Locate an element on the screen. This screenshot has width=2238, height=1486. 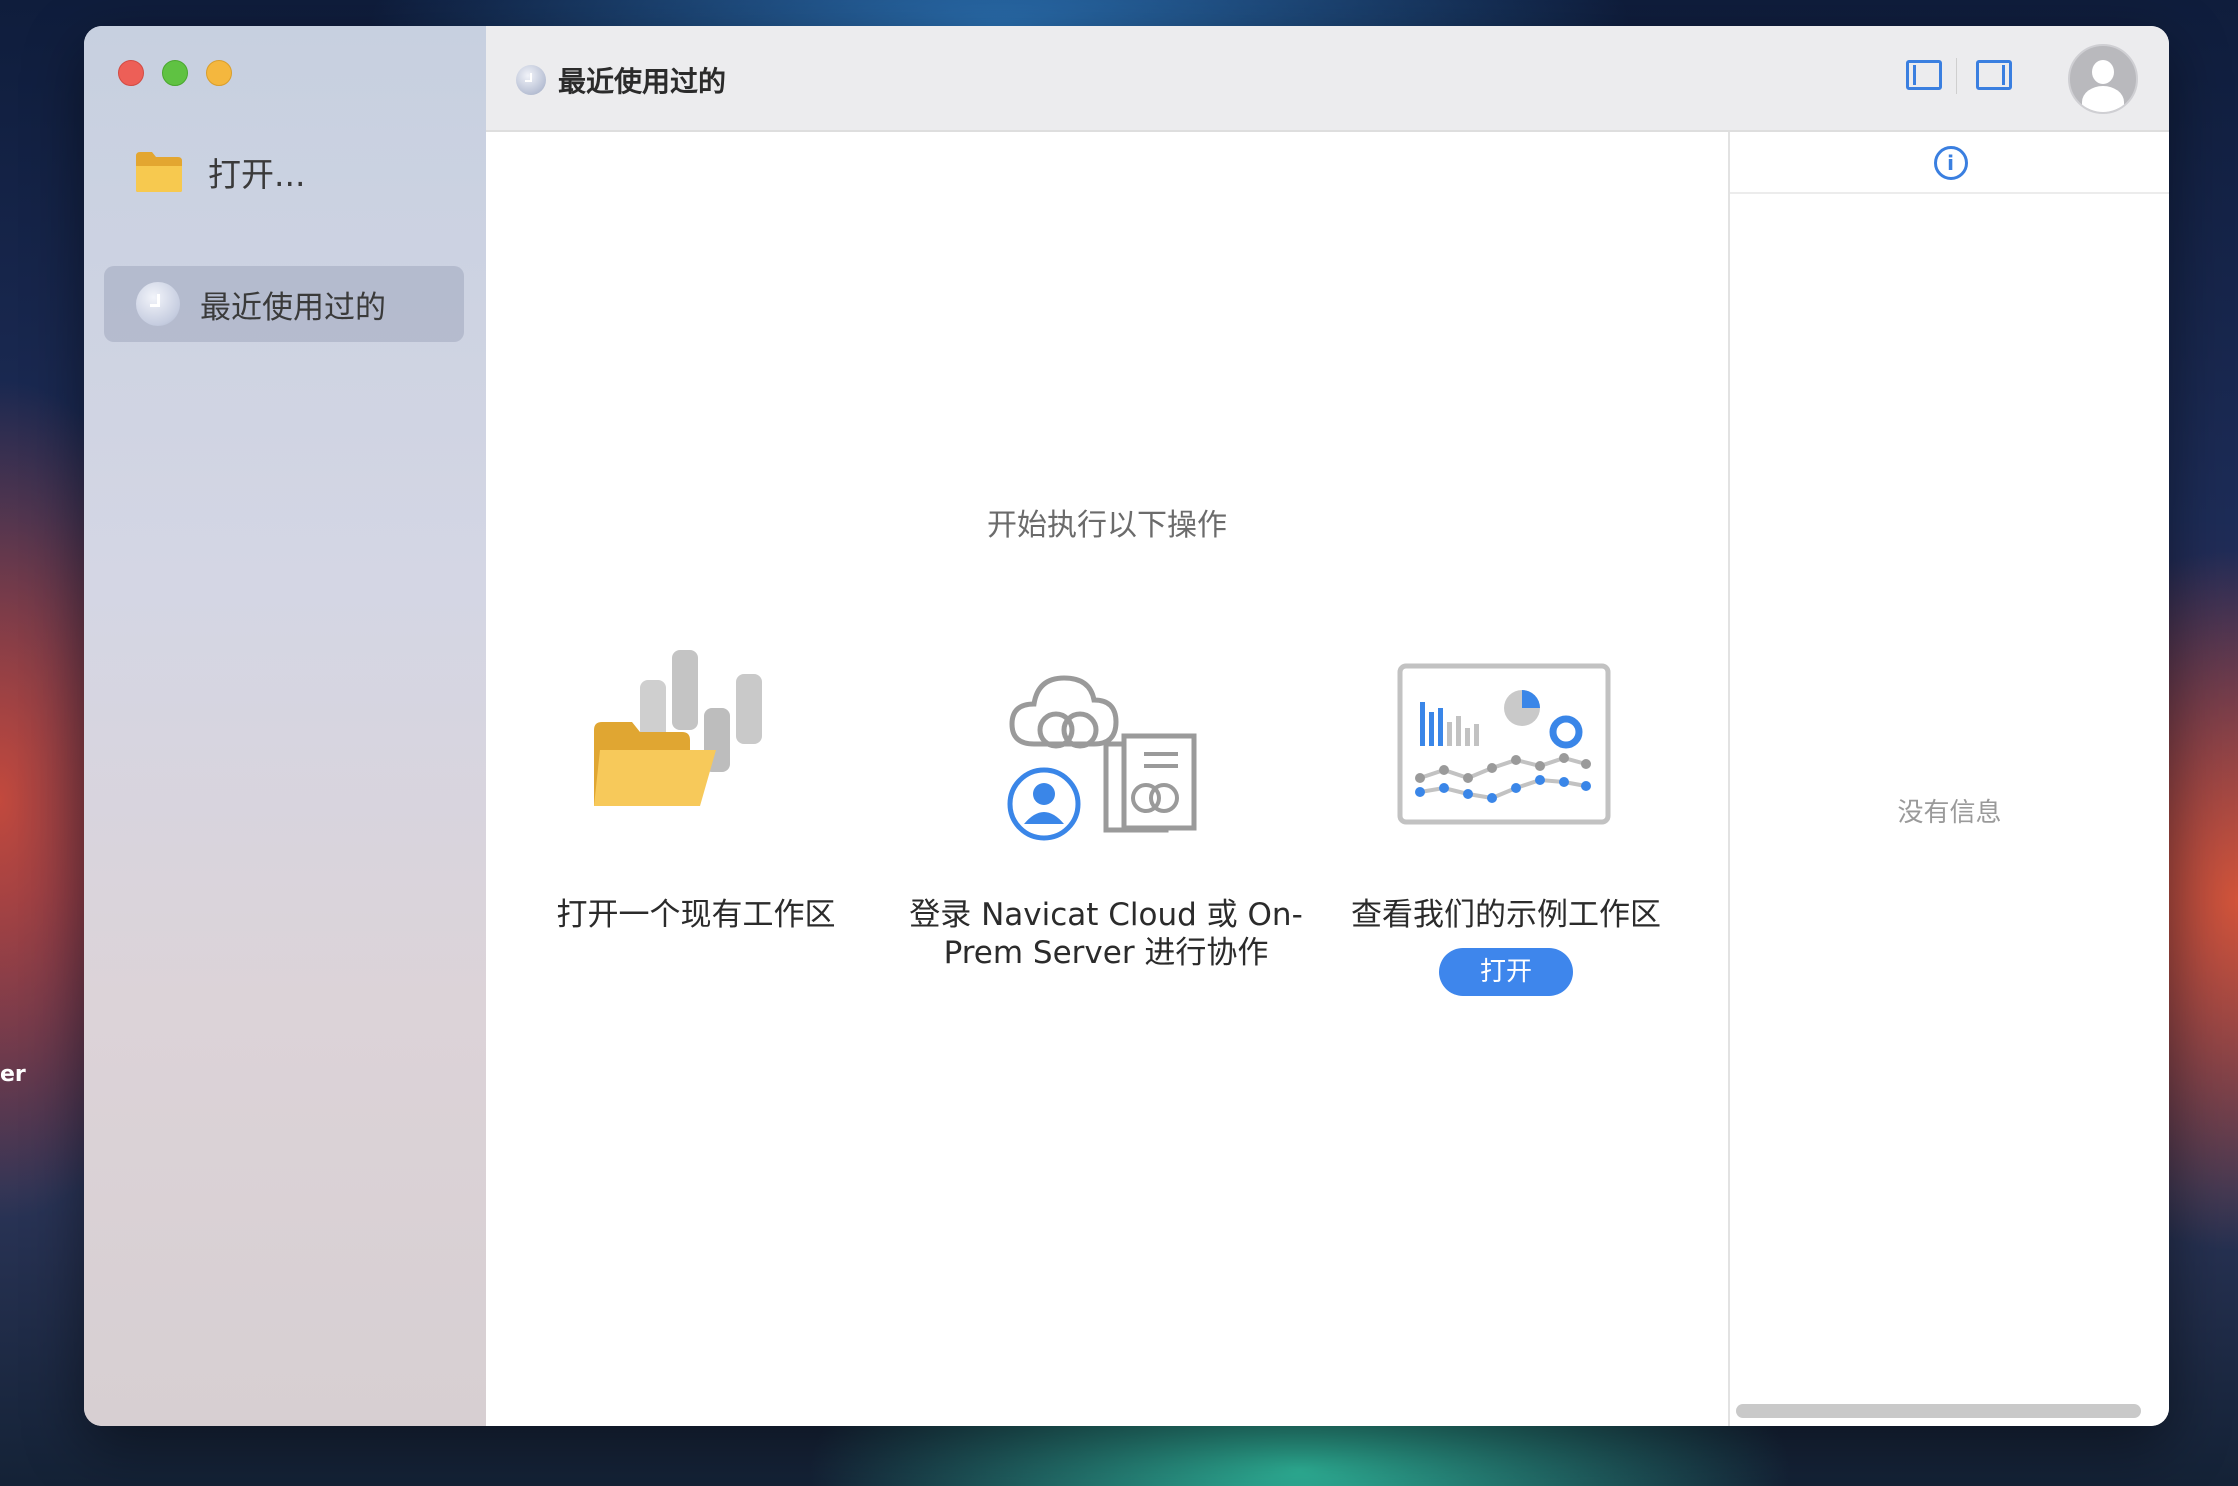
close-button is located at coordinates (131, 73).